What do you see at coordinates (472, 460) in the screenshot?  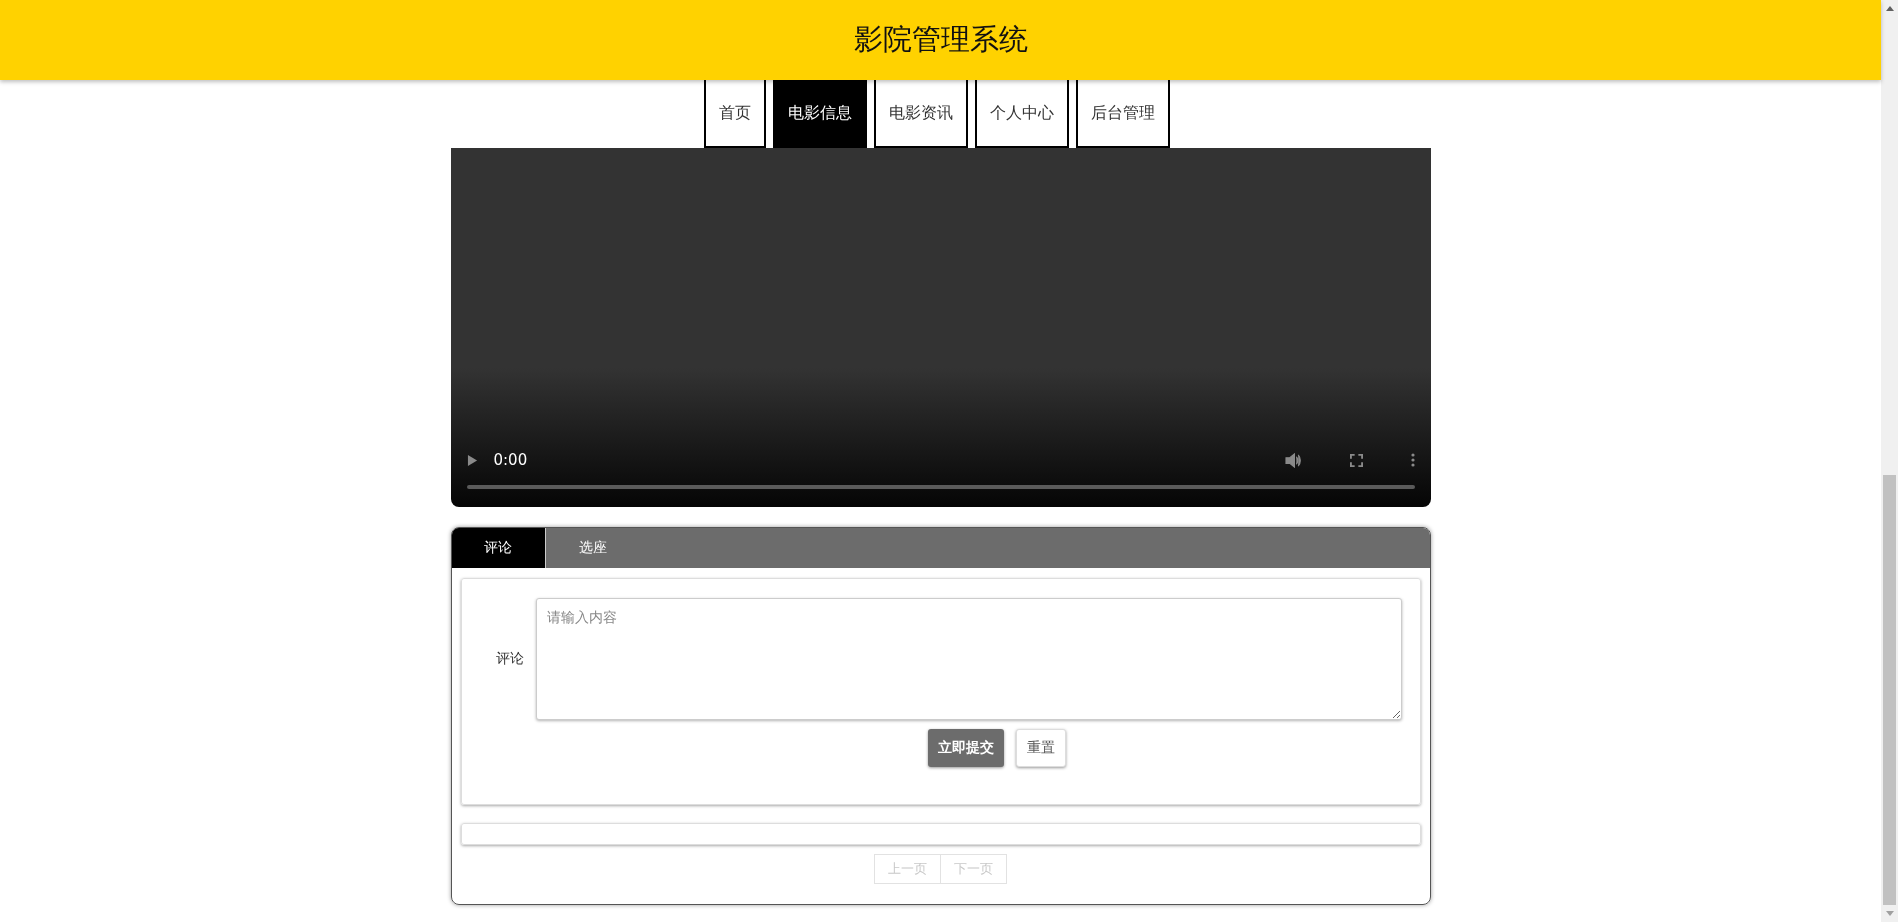 I see `play-icon` at bounding box center [472, 460].